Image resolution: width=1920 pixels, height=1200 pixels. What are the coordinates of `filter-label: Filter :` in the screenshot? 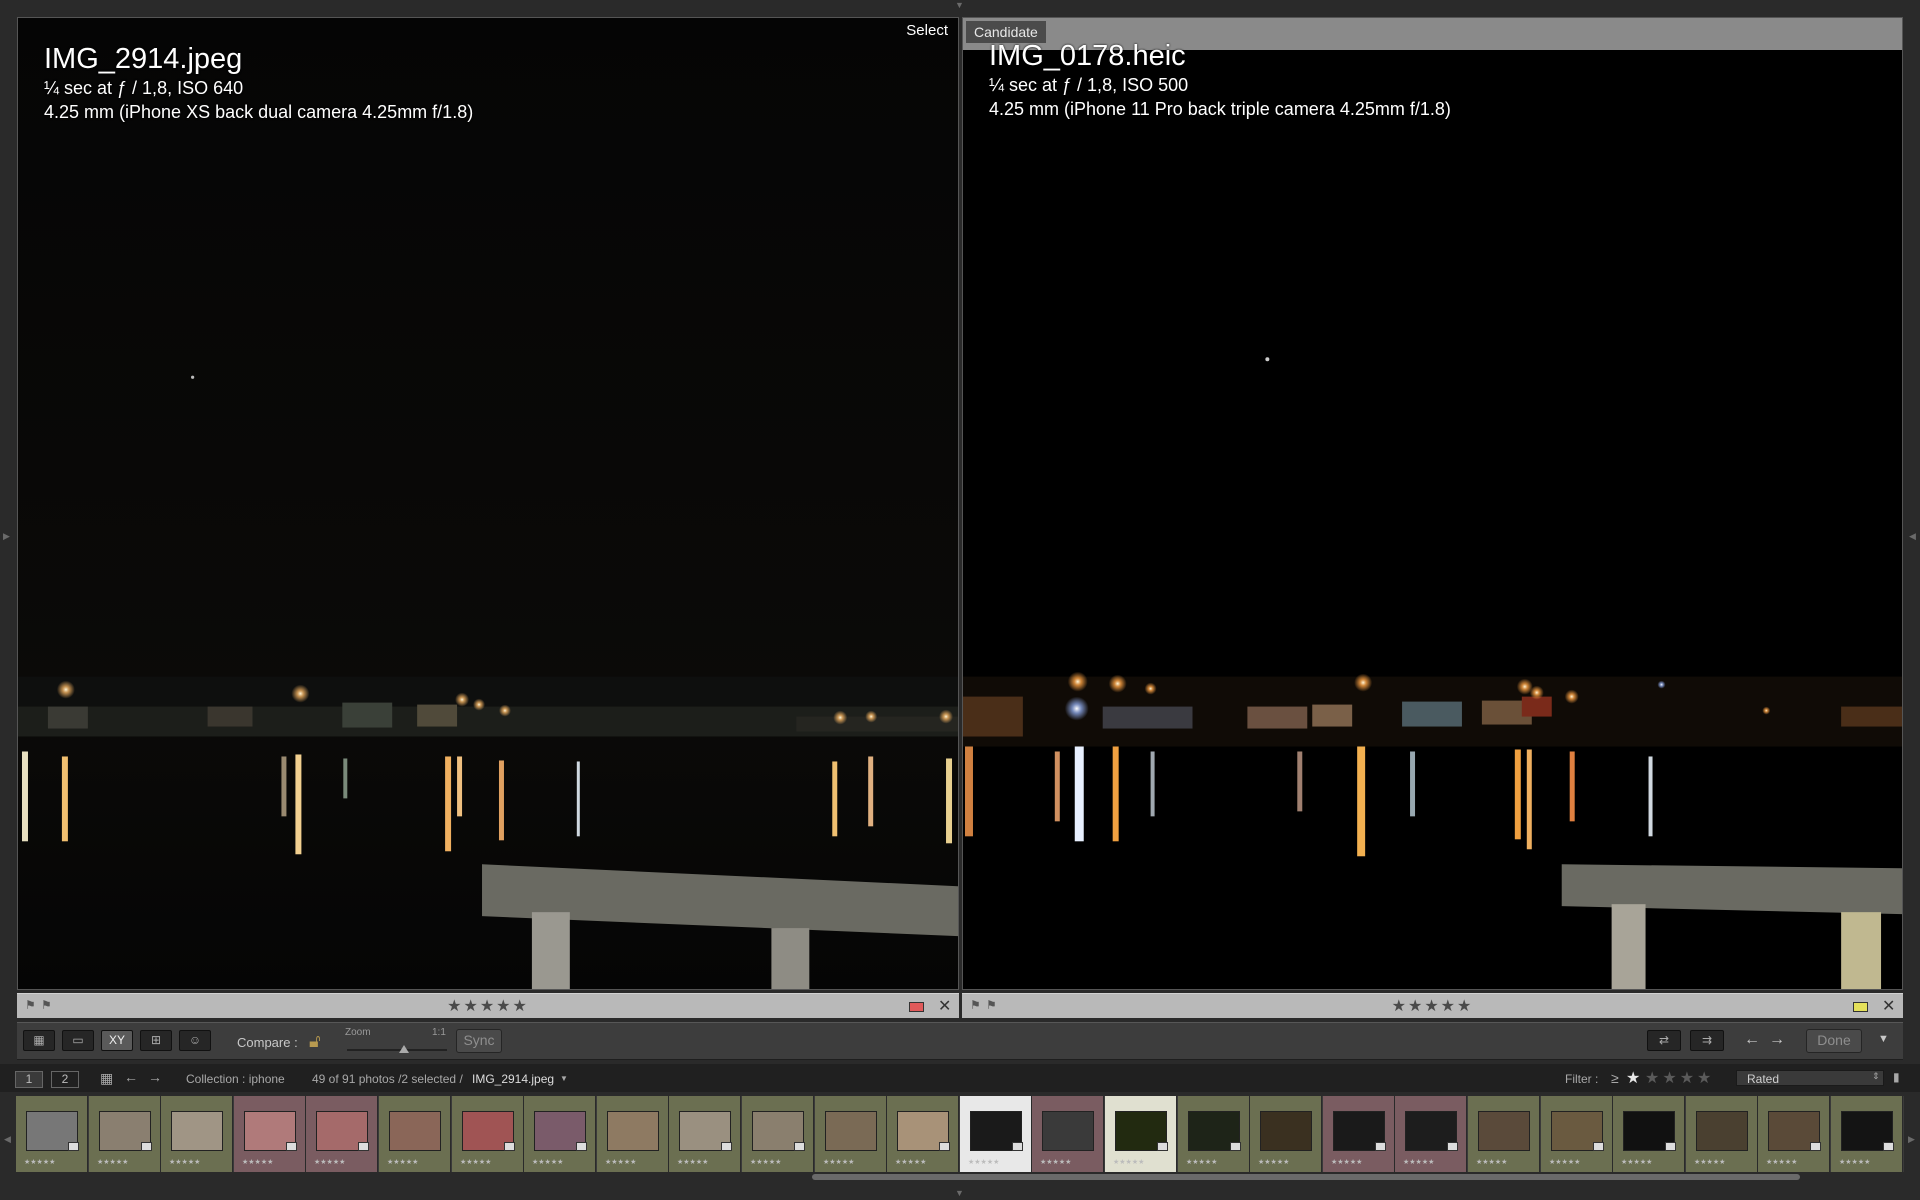 It's located at (1582, 1079).